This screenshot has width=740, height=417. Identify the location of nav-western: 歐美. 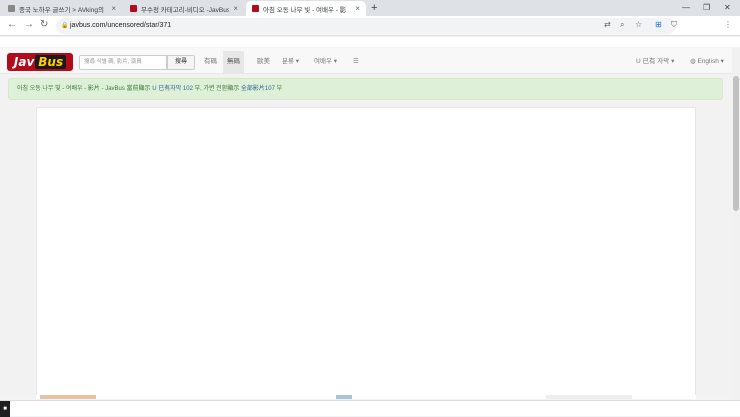
(263, 62).